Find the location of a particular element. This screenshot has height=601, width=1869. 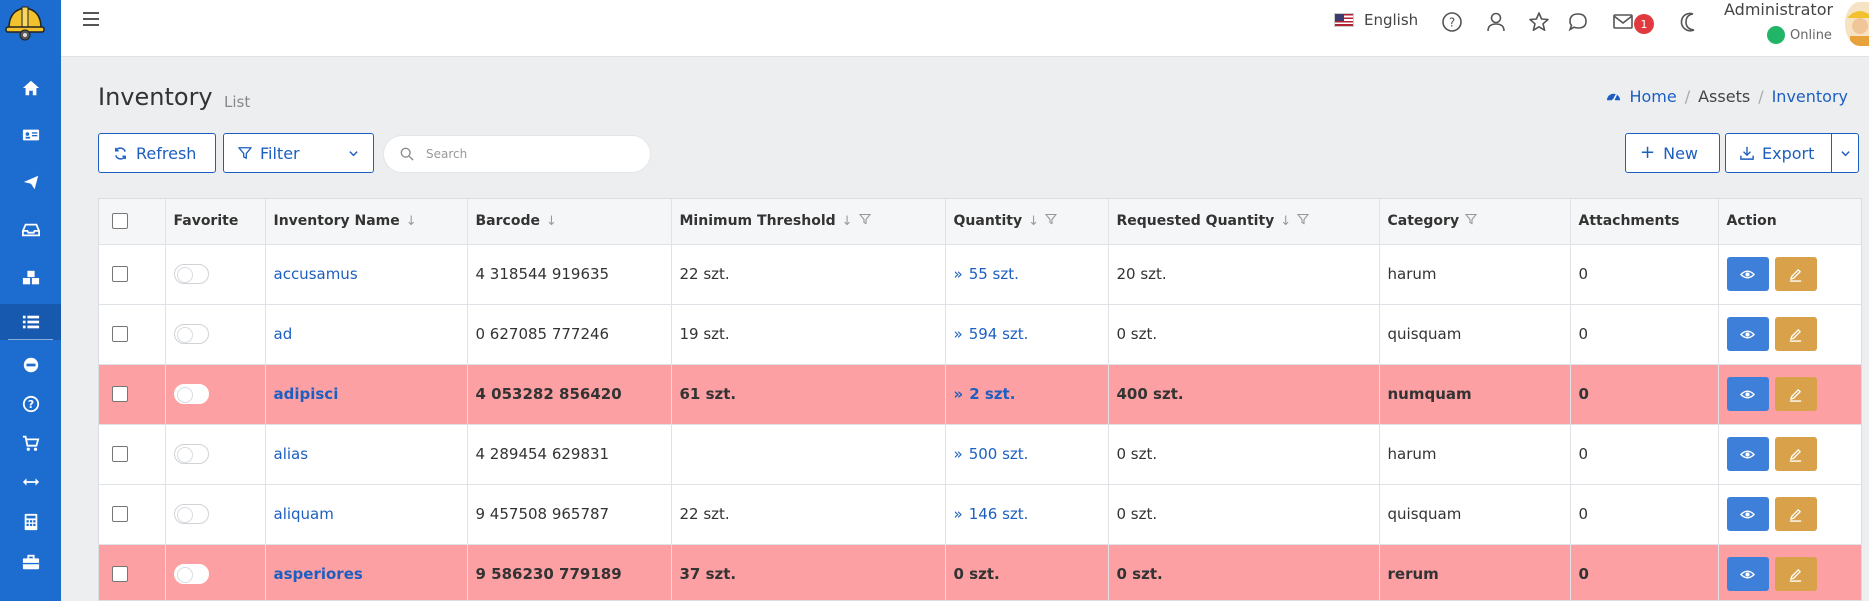

cart-icon is located at coordinates (30, 443).